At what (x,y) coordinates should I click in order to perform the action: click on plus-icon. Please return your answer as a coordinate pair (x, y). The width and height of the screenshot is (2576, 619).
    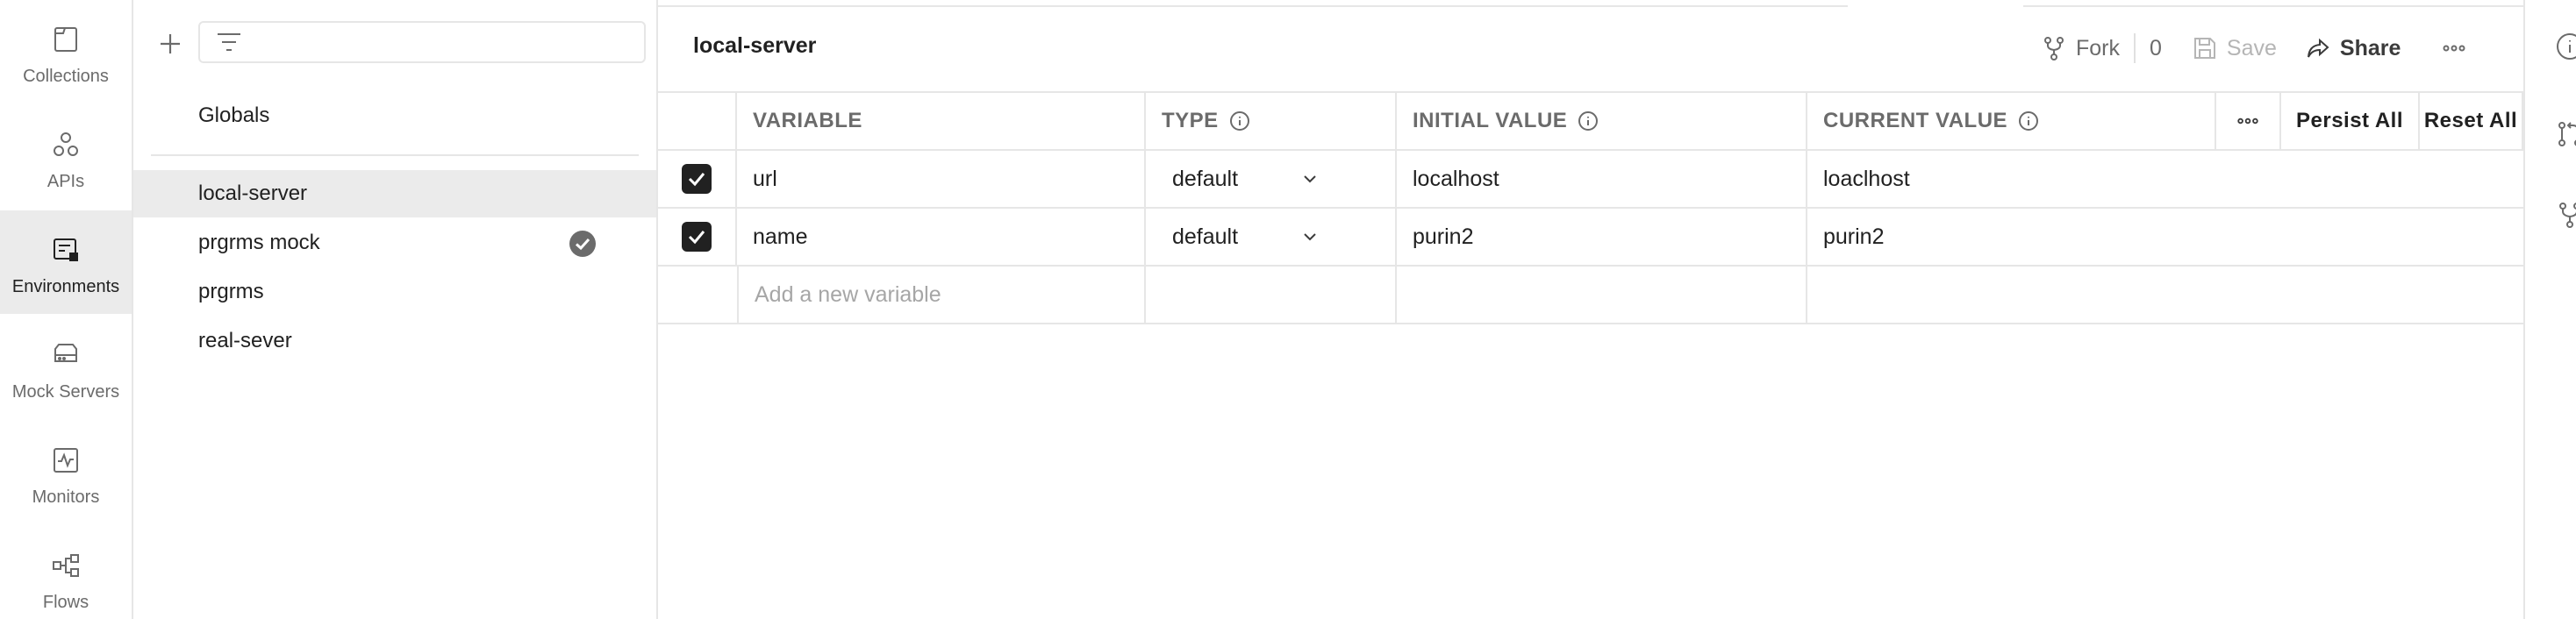
    Looking at the image, I should click on (170, 43).